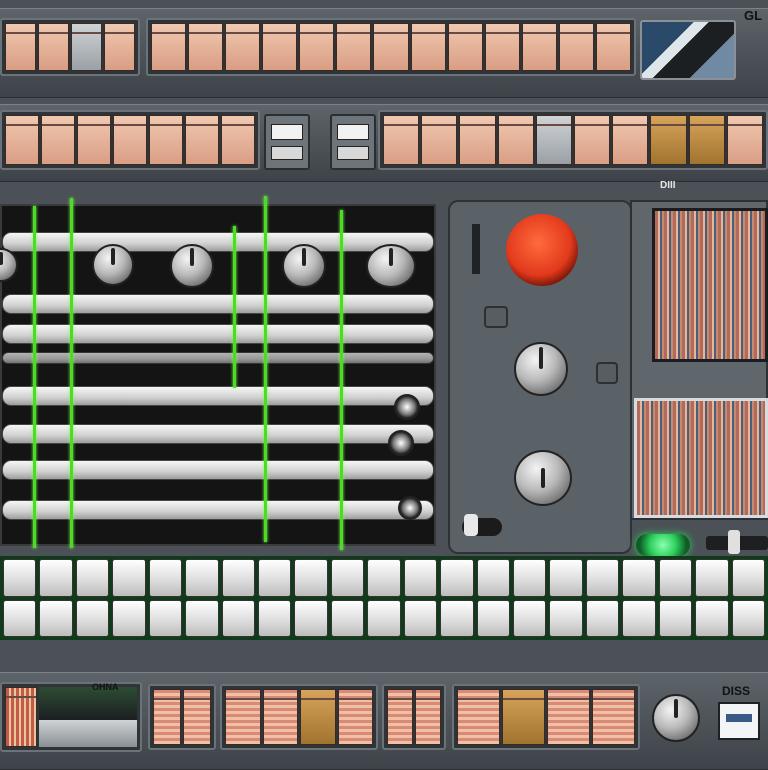 The height and width of the screenshot is (770, 768). I want to click on top-channel-strip-main, so click(391, 47).